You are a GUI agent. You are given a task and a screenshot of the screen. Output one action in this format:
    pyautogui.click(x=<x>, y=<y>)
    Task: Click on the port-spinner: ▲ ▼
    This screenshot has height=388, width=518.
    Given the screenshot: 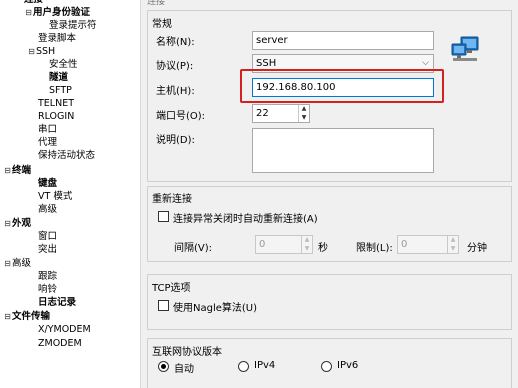 What is the action you would take?
    pyautogui.click(x=303, y=113)
    